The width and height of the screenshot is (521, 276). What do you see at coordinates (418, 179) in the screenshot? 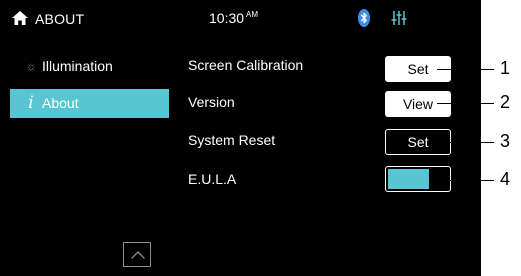
I see `eula-toggle` at bounding box center [418, 179].